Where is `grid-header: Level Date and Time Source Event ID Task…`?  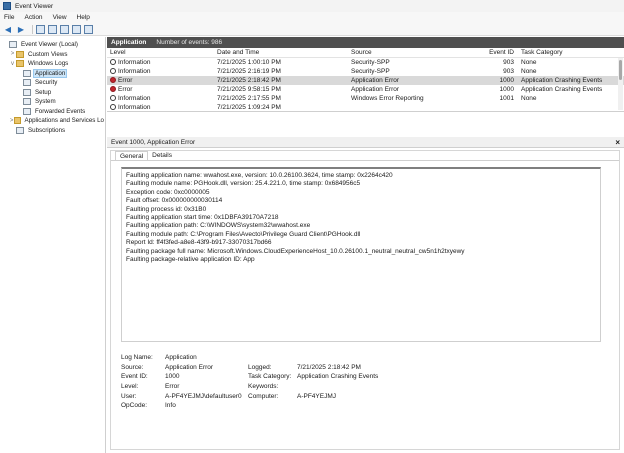 grid-header: Level Date and Time Source Event ID Task… is located at coordinates (365, 53).